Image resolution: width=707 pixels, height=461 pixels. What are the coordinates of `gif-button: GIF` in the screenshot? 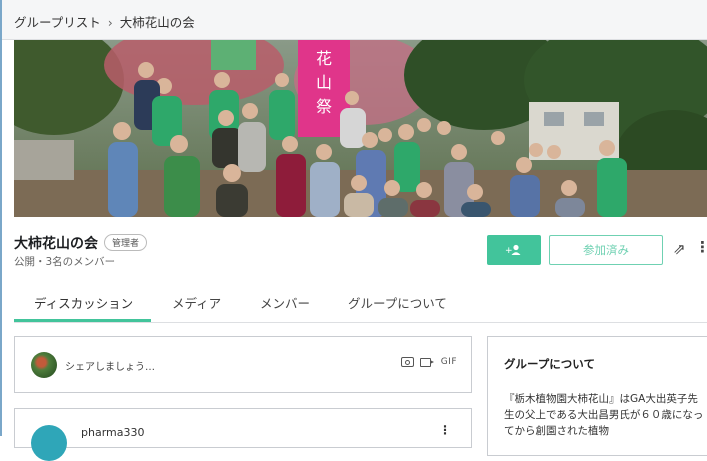 It's located at (449, 362).